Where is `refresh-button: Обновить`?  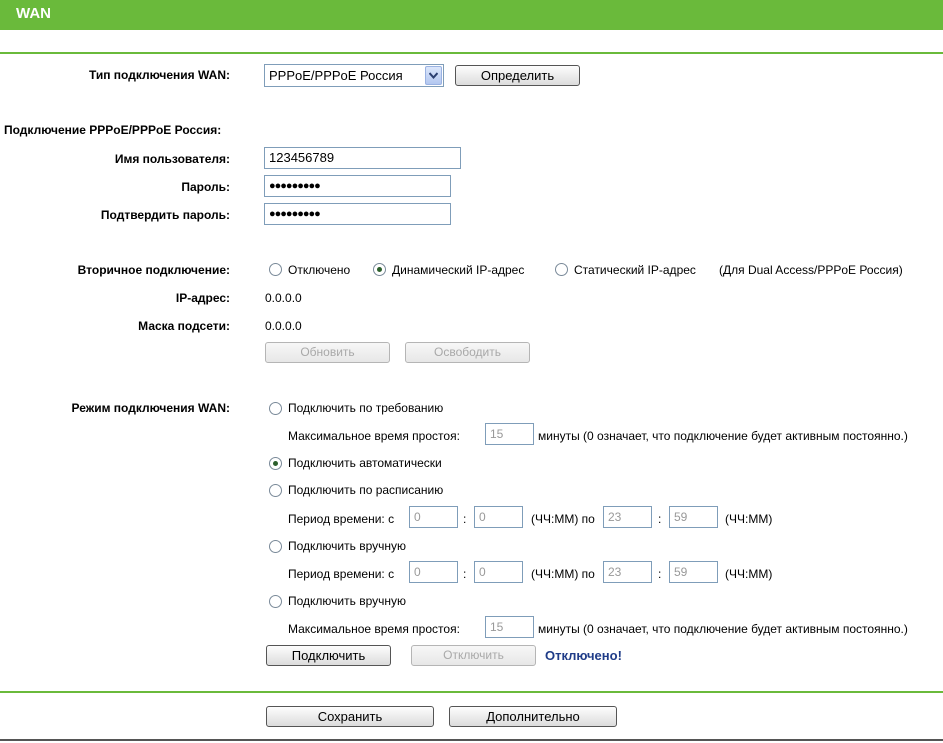
refresh-button: Обновить is located at coordinates (327, 352).